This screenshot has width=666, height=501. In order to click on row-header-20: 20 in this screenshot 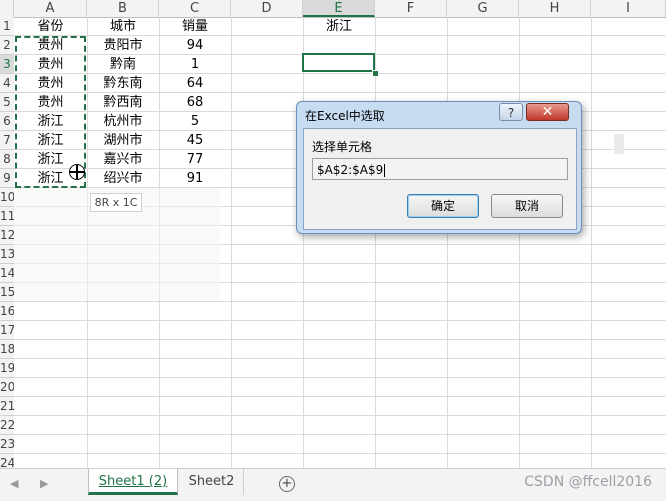, I will do `click(7, 387)`.